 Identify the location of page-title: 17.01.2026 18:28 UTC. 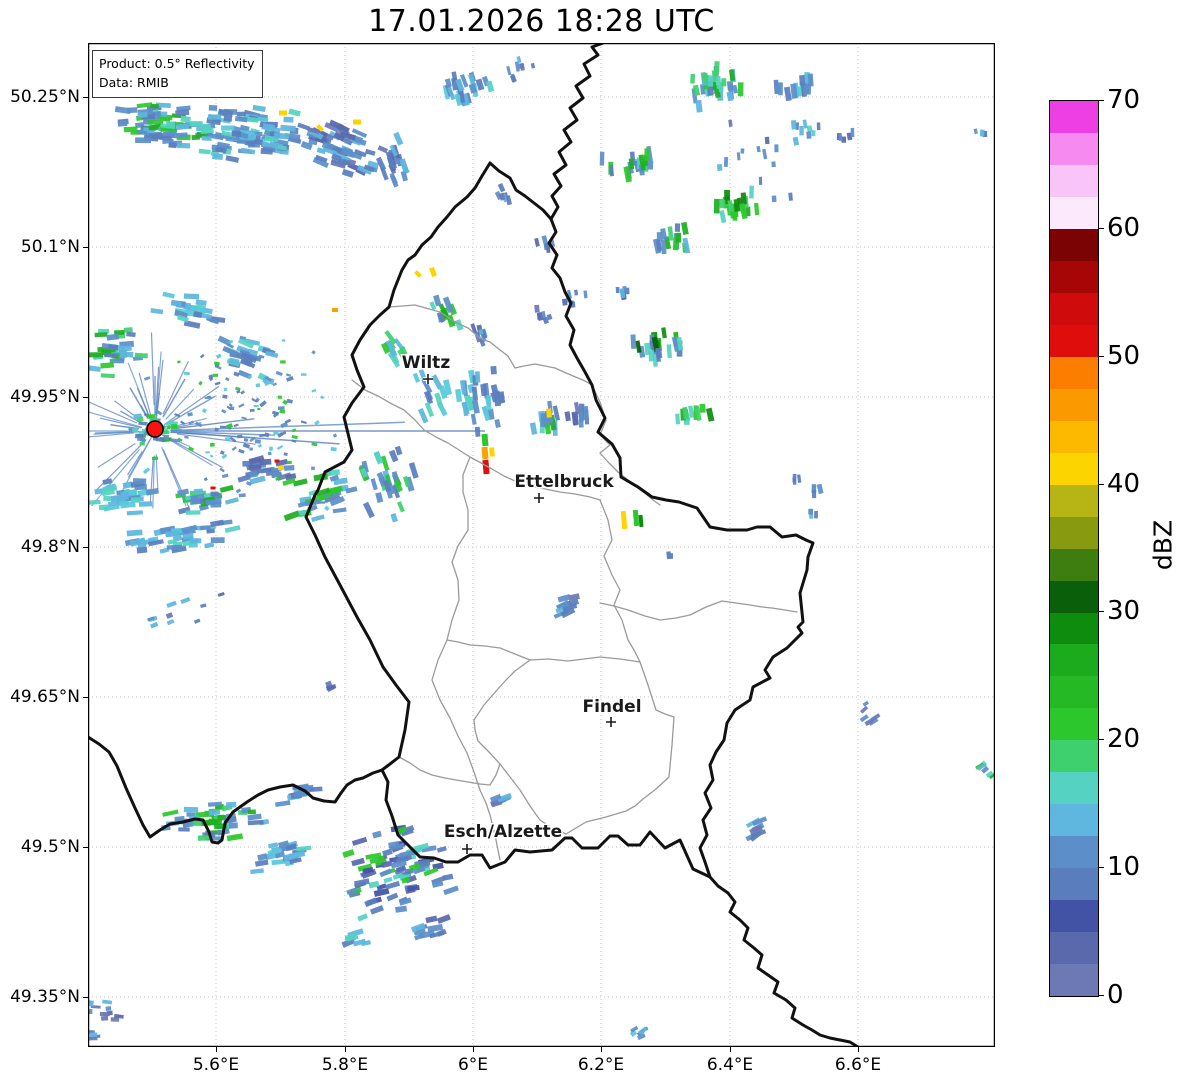
(541, 21).